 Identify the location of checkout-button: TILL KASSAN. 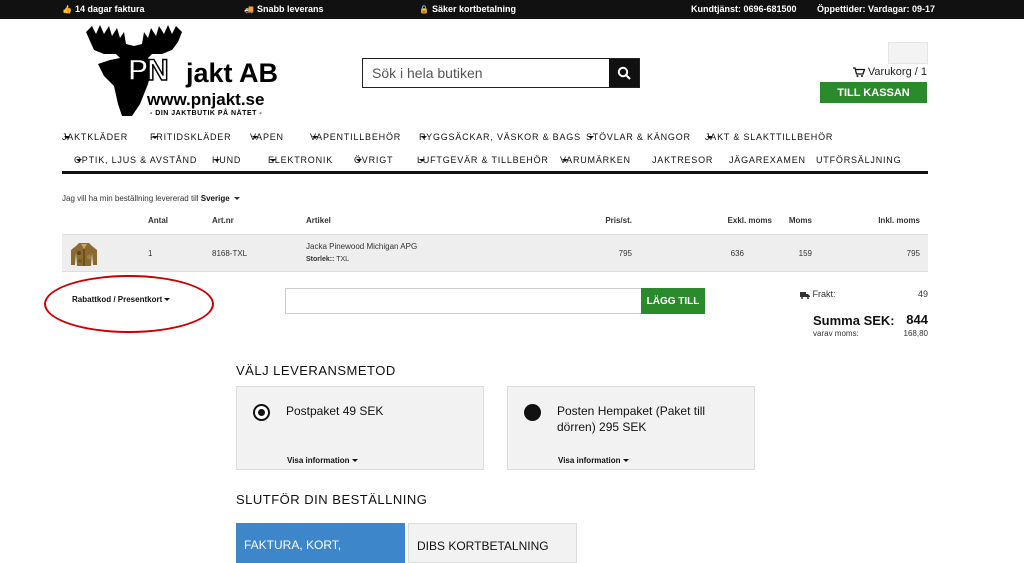
(873, 92).